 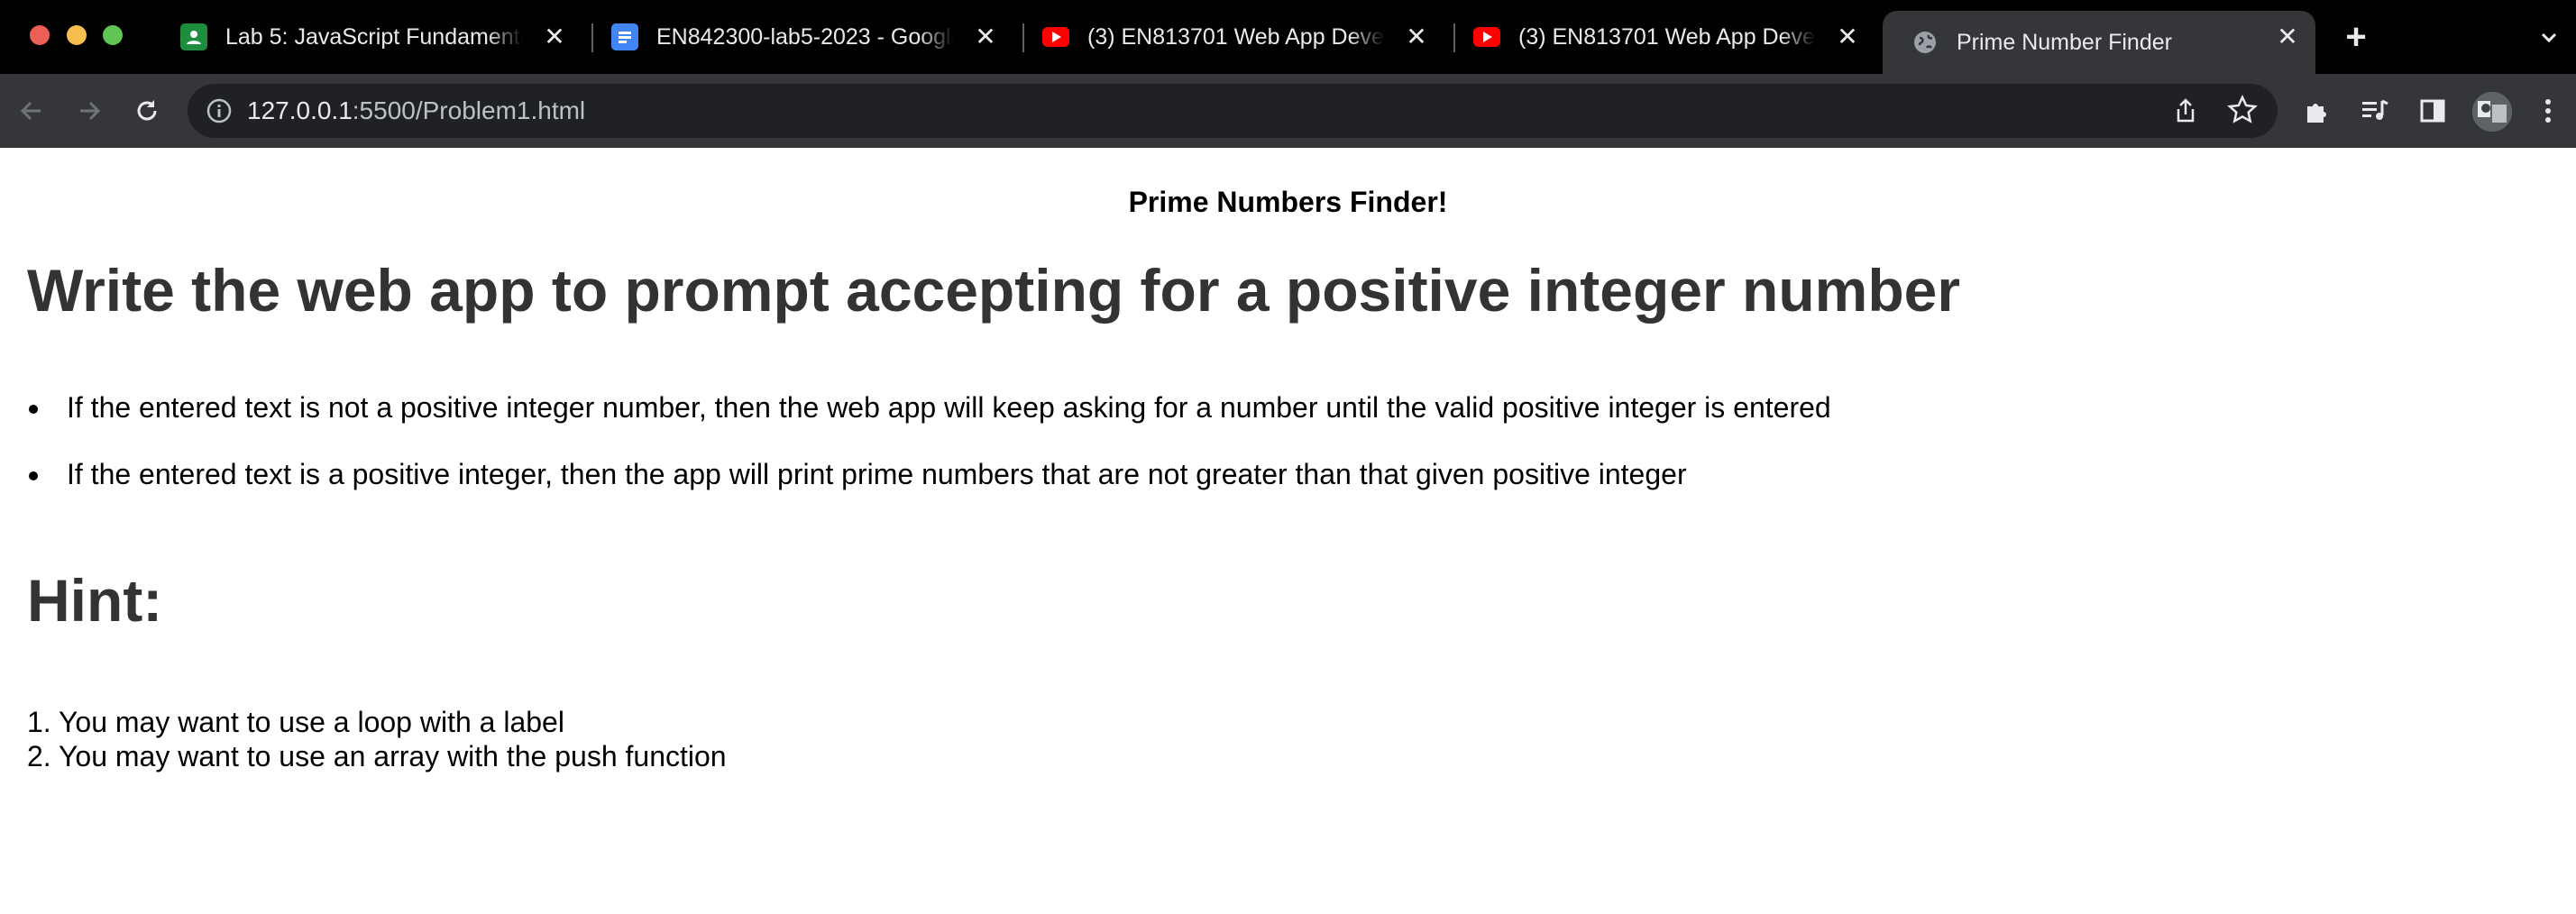 What do you see at coordinates (2492, 112) in the screenshot?
I see `avatar` at bounding box center [2492, 112].